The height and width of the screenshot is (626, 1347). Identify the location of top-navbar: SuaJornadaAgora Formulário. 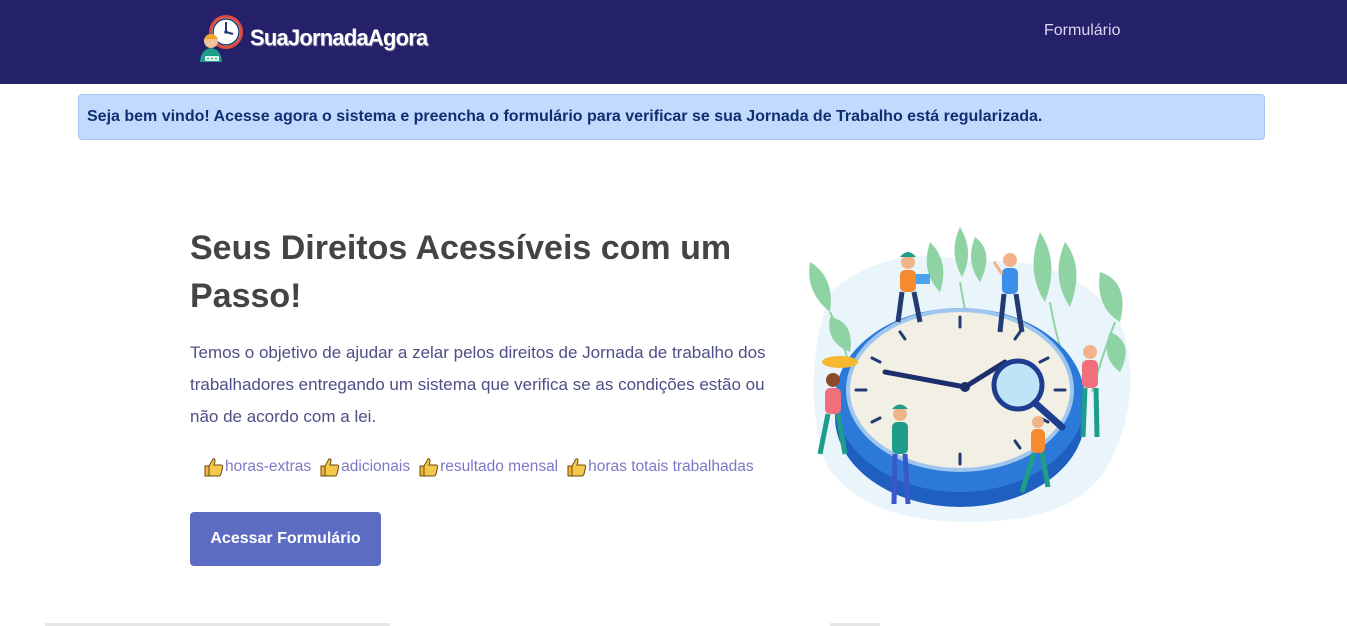
(673, 42).